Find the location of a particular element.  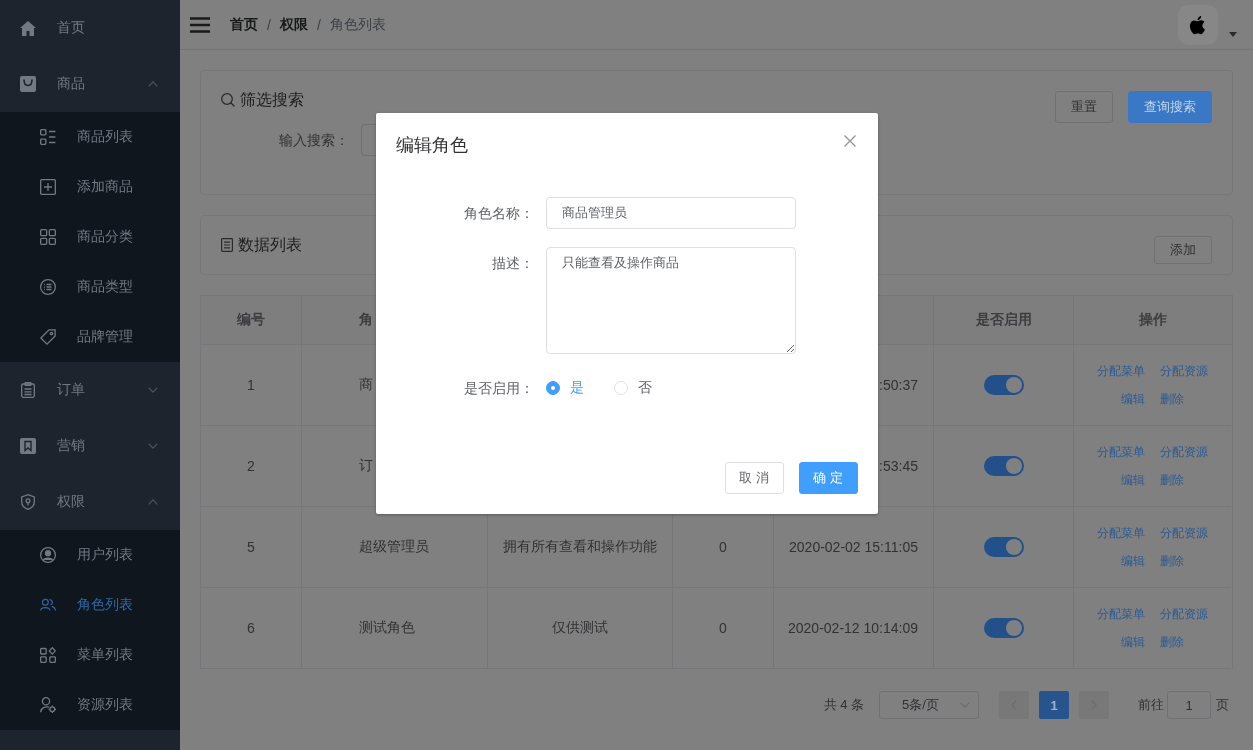

table-cell: 0 is located at coordinates (722, 628).